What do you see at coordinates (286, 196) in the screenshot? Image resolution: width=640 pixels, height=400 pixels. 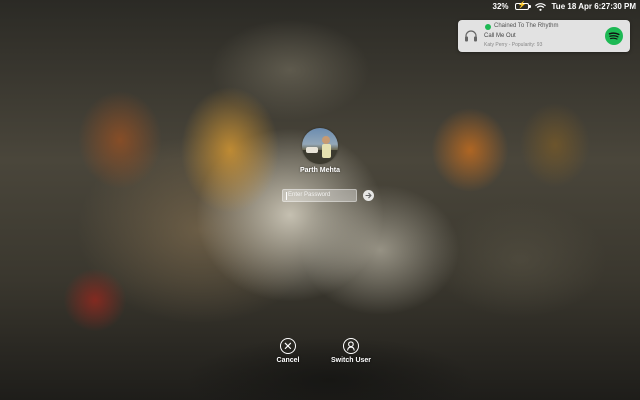 I see `text-caret` at bounding box center [286, 196].